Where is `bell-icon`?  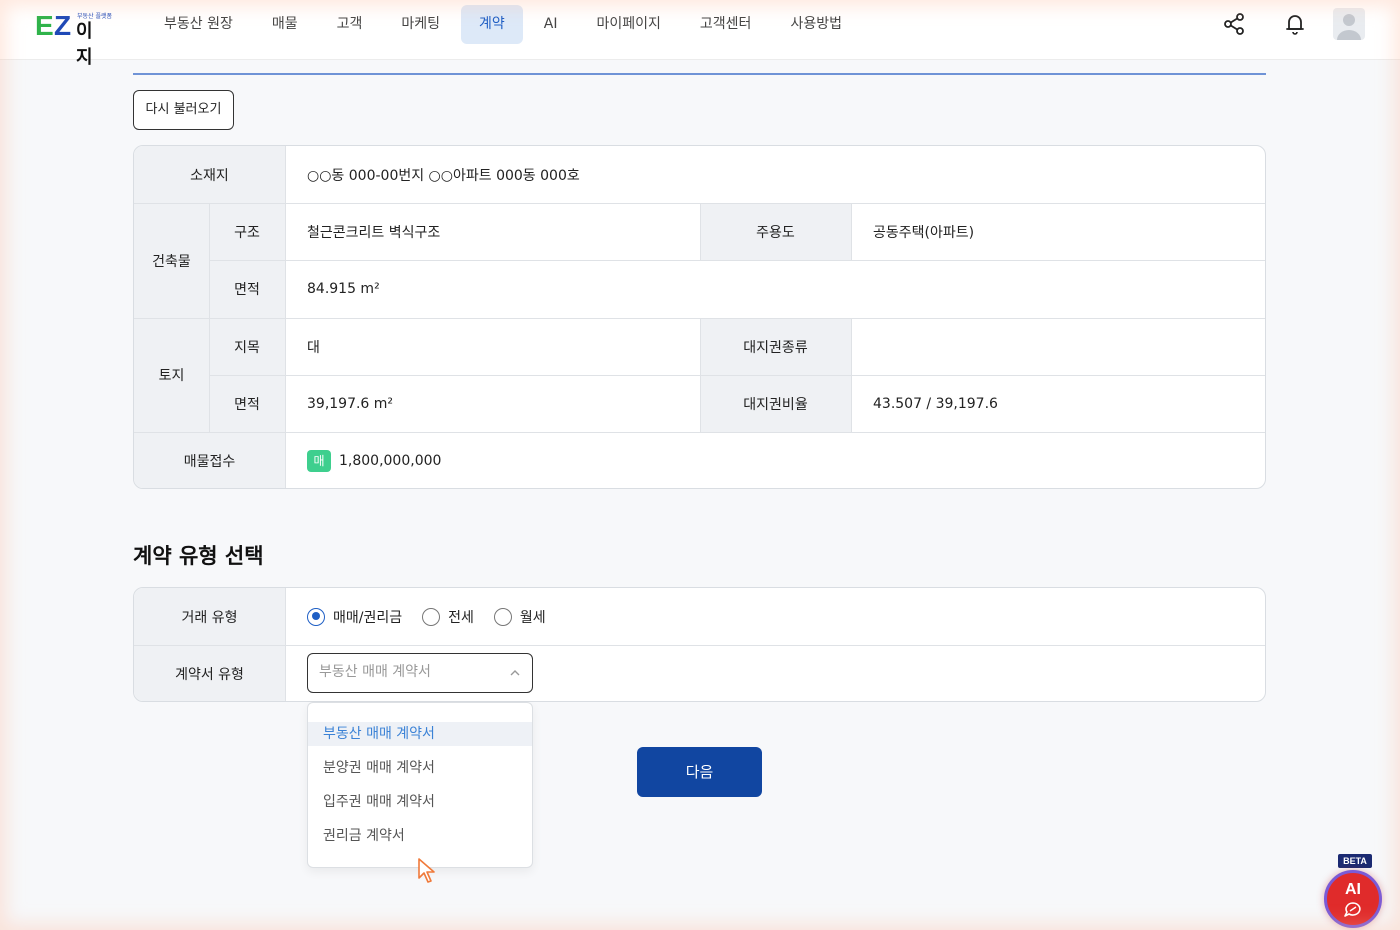 bell-icon is located at coordinates (1295, 24).